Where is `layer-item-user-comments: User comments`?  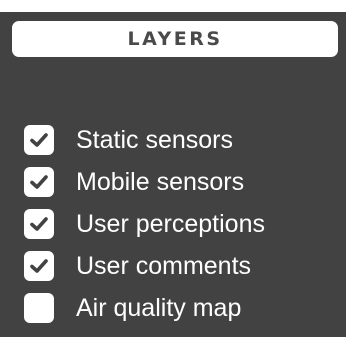 layer-item-user-comments: User comments is located at coordinates (144, 266).